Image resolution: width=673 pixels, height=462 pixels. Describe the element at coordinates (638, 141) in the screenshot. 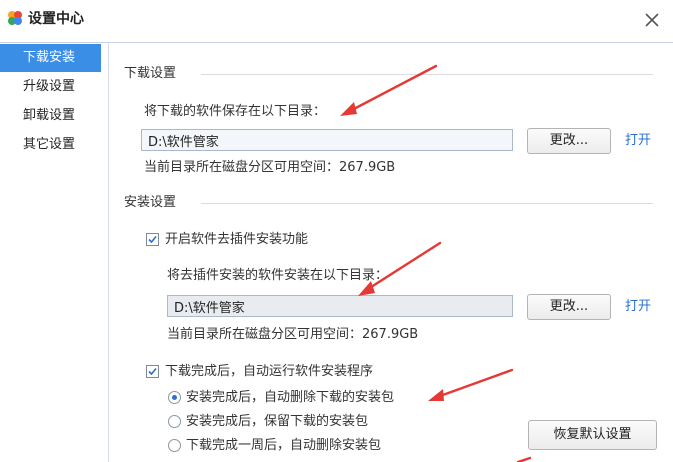

I see `download-open-link: 打开` at that location.